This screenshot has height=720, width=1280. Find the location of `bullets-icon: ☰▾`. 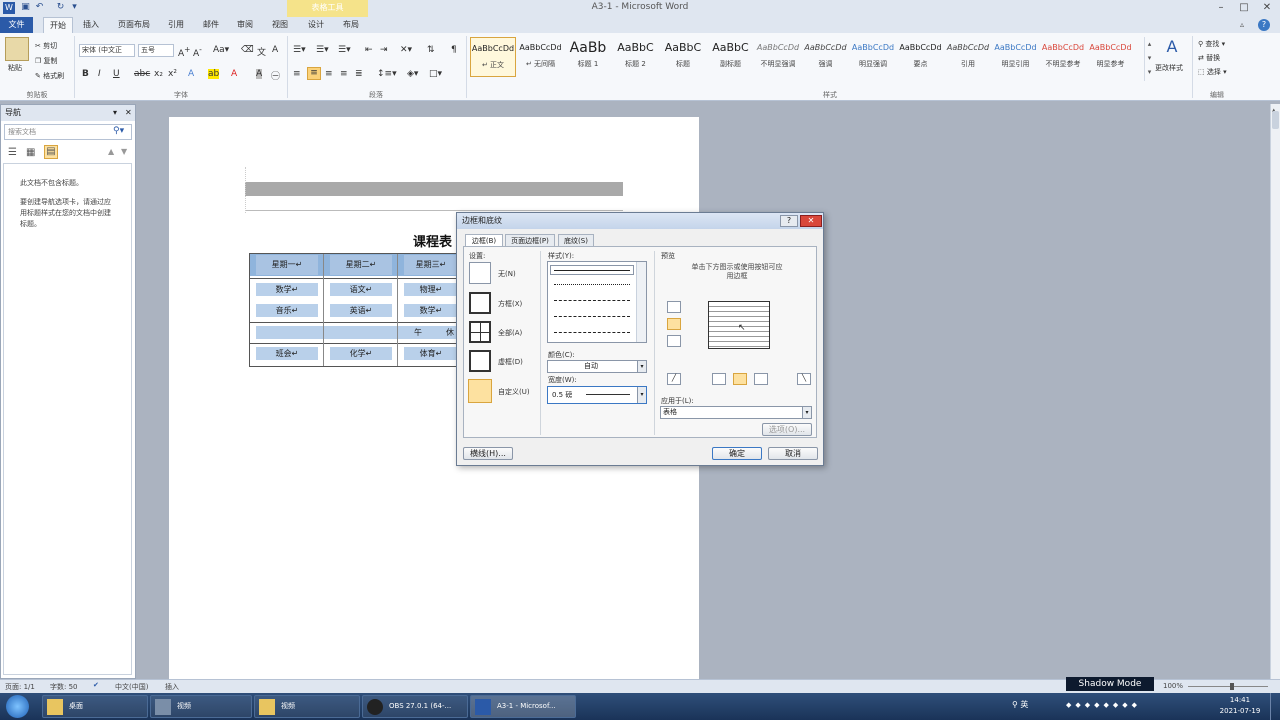

bullets-icon: ☰▾ is located at coordinates (299, 50).